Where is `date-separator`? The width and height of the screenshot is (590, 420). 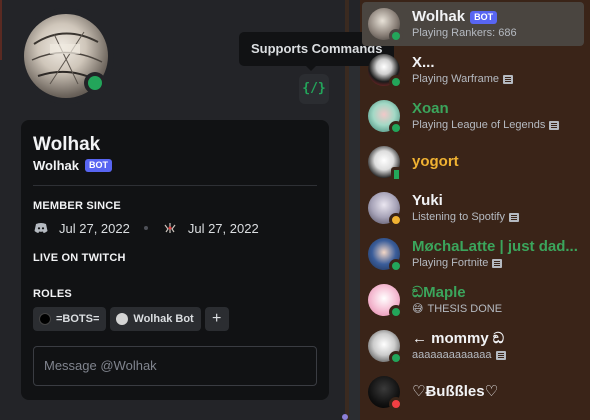
date-separator is located at coordinates (145, 228).